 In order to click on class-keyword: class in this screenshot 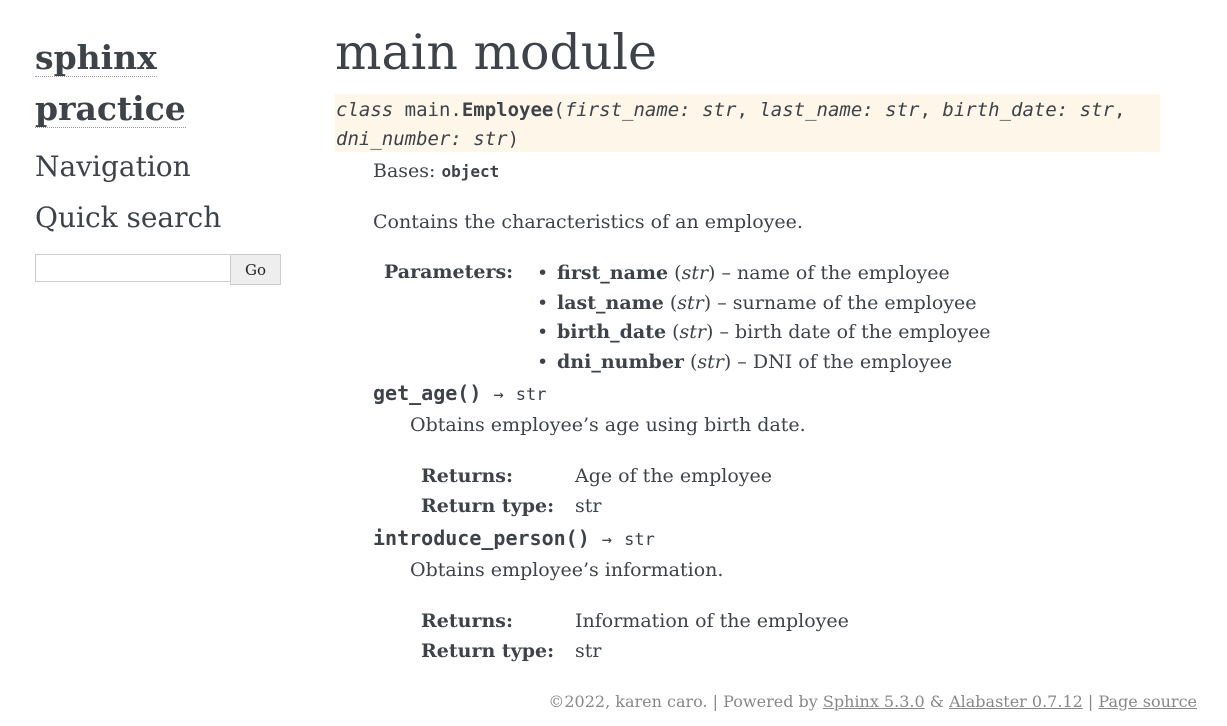, I will do `click(365, 110)`.